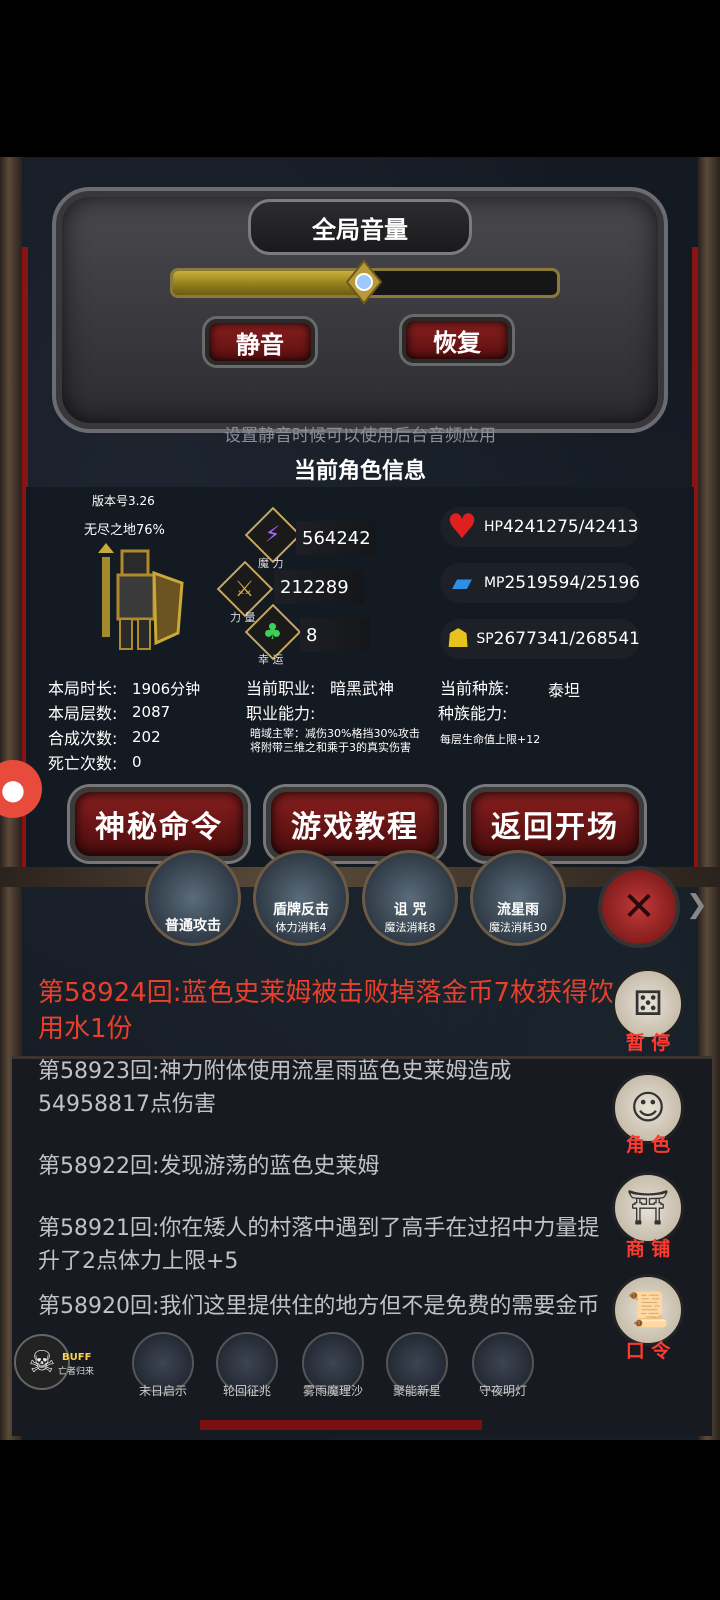 The height and width of the screenshot is (1600, 720). What do you see at coordinates (648, 1247) in the screenshot?
I see `shop-label: 商 铺` at bounding box center [648, 1247].